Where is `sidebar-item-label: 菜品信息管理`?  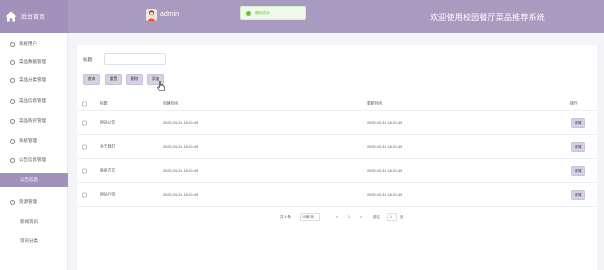
sidebar-item-label: 菜品信息管理 is located at coordinates (32, 100).